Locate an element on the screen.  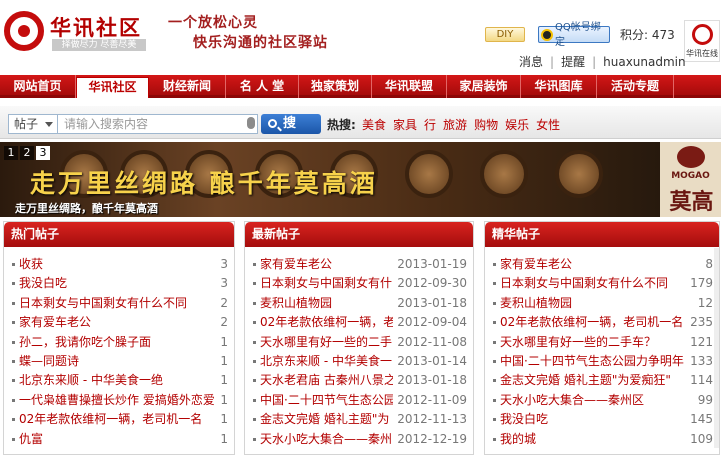
microphone-icon is located at coordinates (251, 123).